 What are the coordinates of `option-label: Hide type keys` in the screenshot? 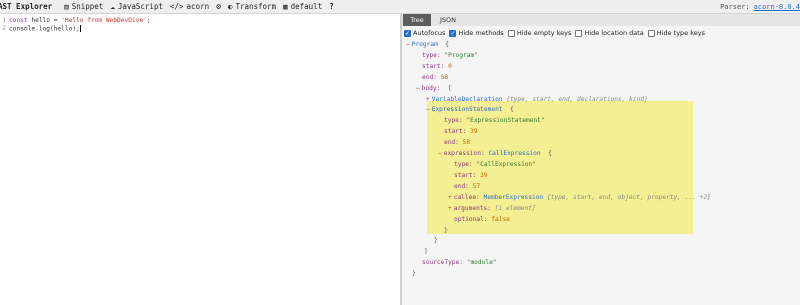 It's located at (681, 33).